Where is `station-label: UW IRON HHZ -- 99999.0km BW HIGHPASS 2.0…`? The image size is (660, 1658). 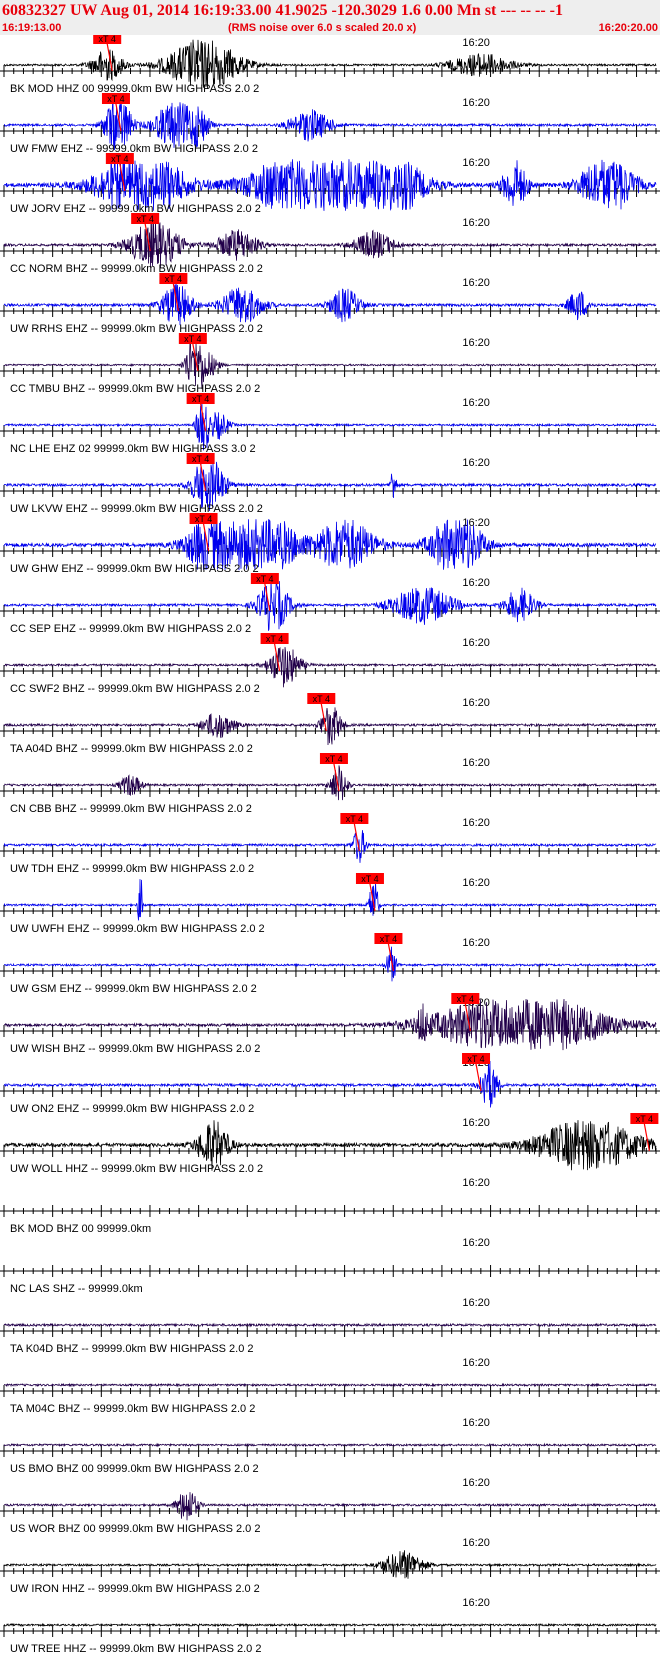
station-label: UW IRON HHZ -- 99999.0km BW HIGHPASS 2.0… is located at coordinates (135, 1589).